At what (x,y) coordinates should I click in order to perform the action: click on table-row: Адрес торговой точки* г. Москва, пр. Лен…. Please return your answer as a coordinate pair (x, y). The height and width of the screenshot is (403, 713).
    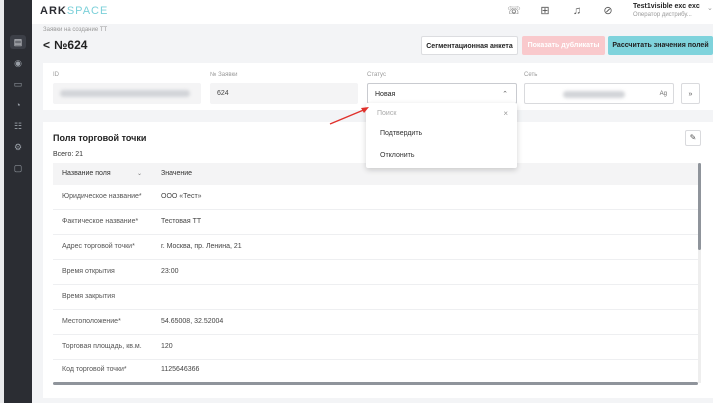
    Looking at the image, I should click on (375, 247).